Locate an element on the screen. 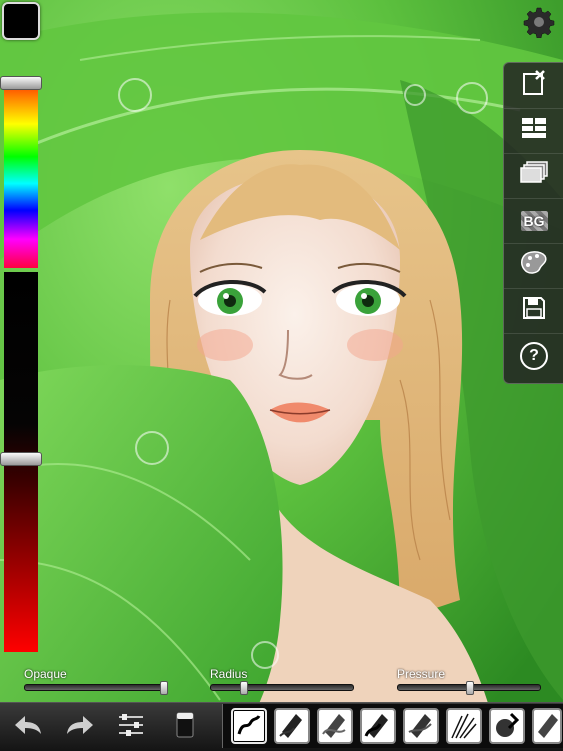 The height and width of the screenshot is (751, 563). layers-icon is located at coordinates (534, 175).